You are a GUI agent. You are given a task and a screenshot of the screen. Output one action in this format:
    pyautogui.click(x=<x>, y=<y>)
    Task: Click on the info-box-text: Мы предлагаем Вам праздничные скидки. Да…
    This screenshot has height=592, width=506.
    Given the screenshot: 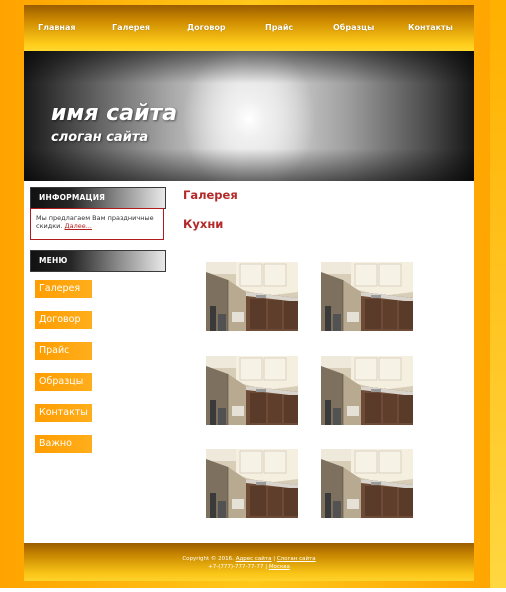 What is the action you would take?
    pyautogui.click(x=98, y=222)
    